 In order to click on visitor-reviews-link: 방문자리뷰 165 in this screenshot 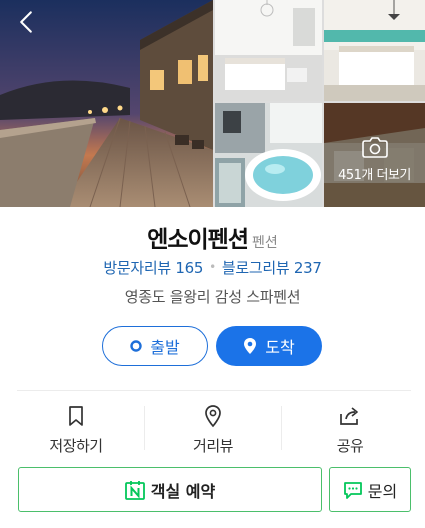, I will do `click(153, 268)`.